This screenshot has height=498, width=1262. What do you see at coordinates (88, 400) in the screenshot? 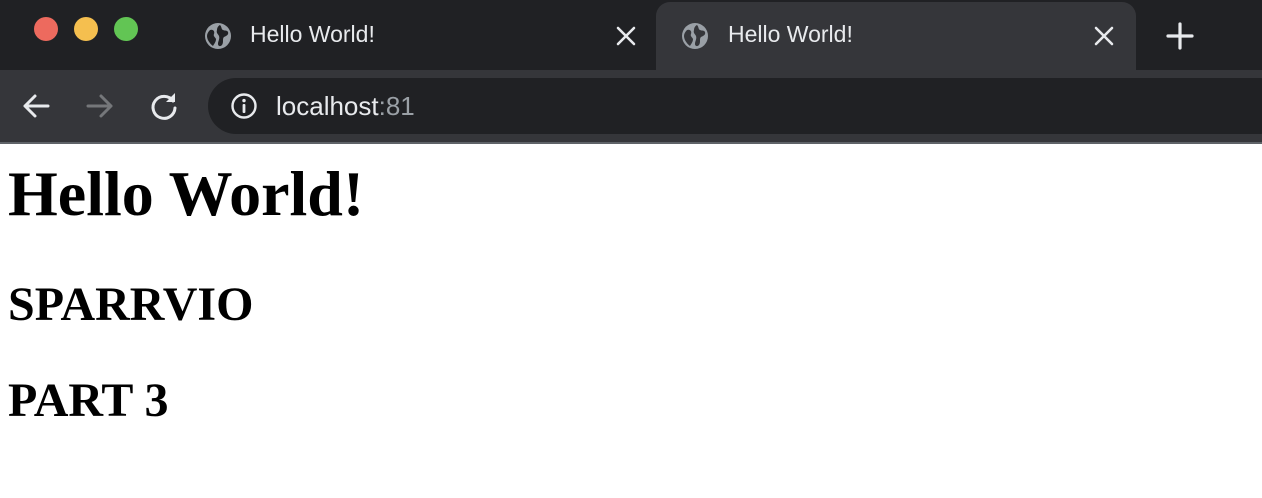
I see `page-subheading-part: PART 3` at bounding box center [88, 400].